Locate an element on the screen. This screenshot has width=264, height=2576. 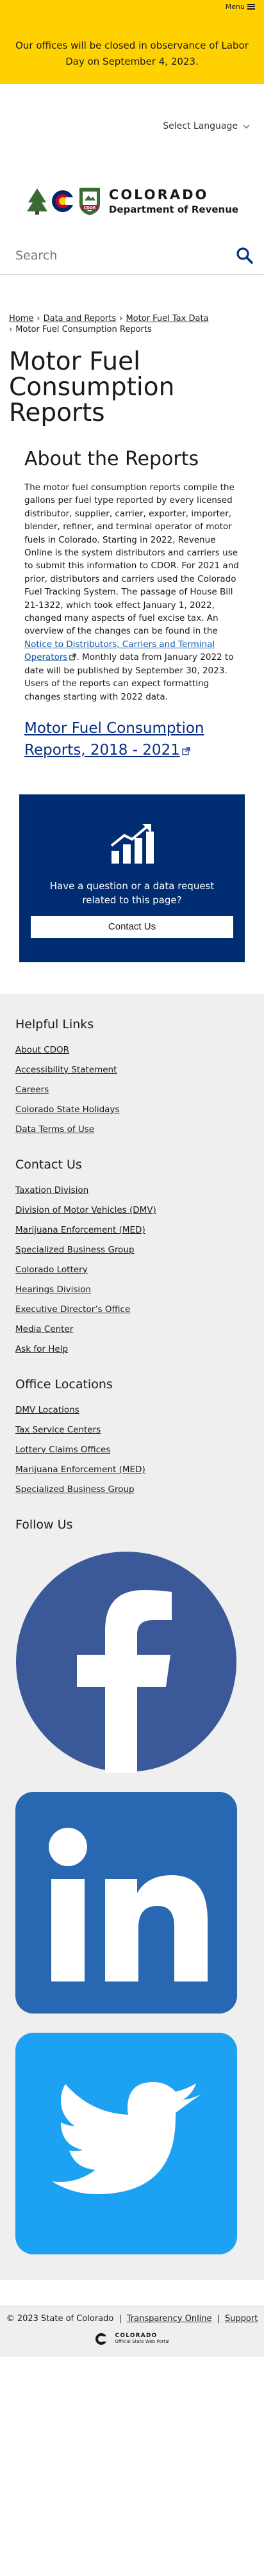
colorado-portal-logo: COLORADO Official State Web Portal is located at coordinates (132, 2339).